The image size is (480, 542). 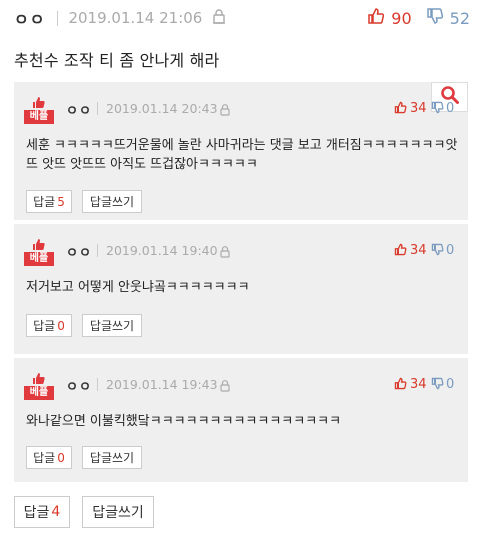 I want to click on post-upvote-count: 90, so click(x=401, y=18).